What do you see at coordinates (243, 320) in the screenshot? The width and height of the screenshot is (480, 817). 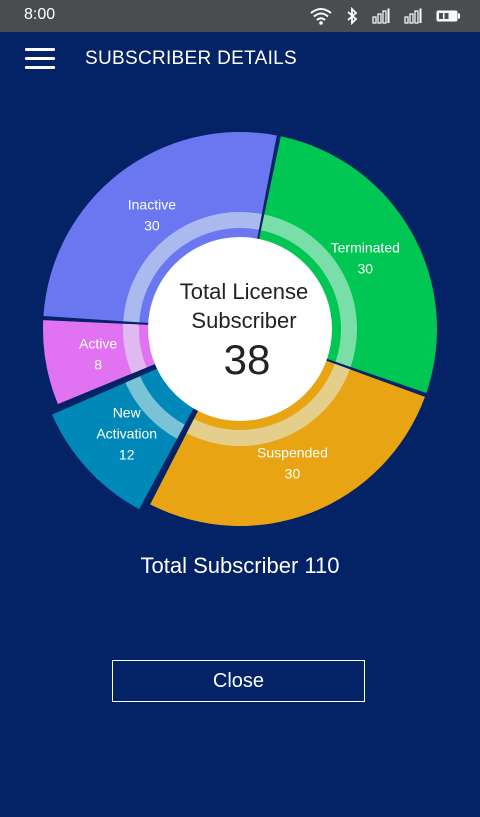 I see `center-label-line2: Subscriber` at bounding box center [243, 320].